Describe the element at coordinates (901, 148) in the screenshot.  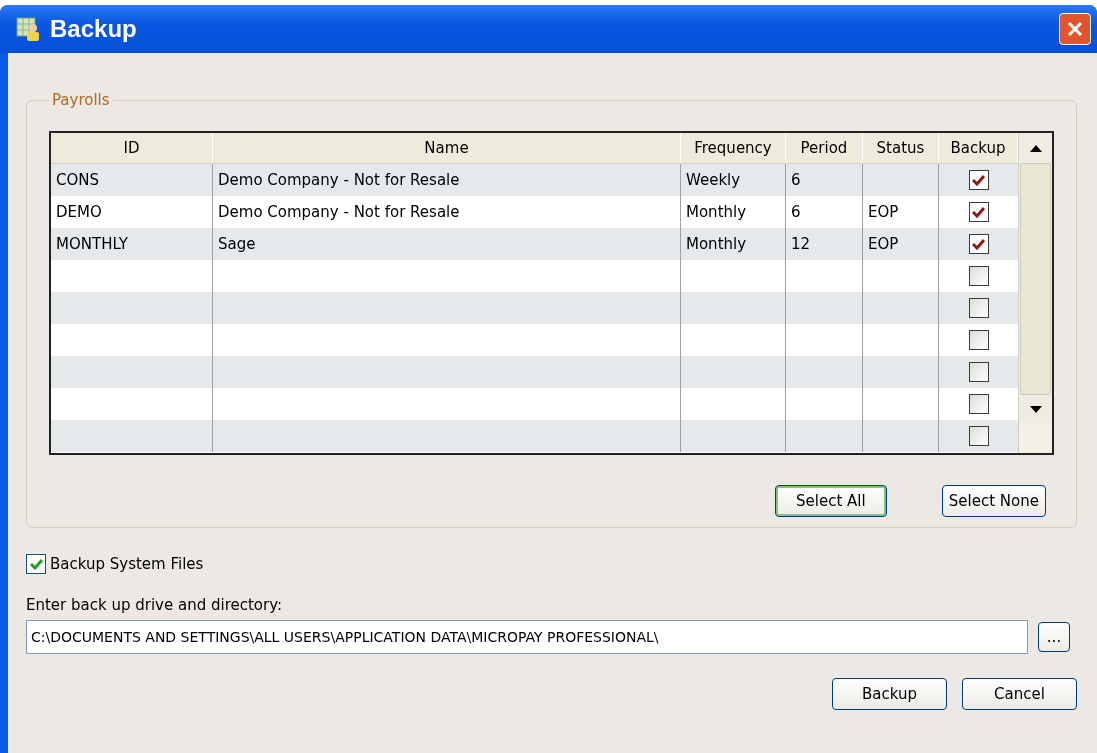
I see `column-header: Status` at that location.